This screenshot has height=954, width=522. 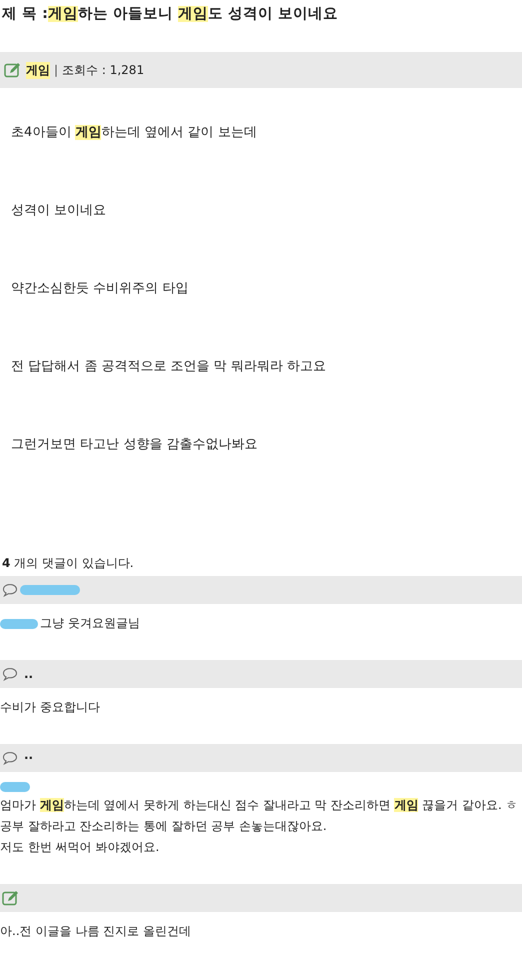 What do you see at coordinates (80, 847) in the screenshot?
I see `comment-text: 저도 한번 써먹어 봐야겠어요.` at bounding box center [80, 847].